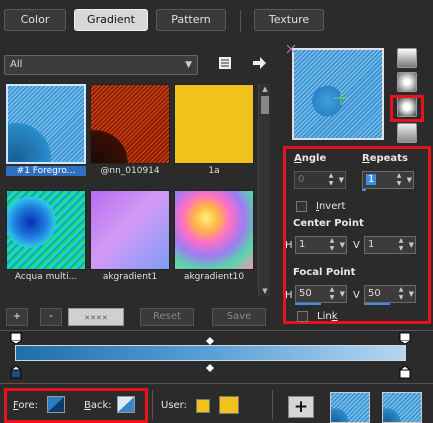  Describe the element at coordinates (229, 405) in the screenshot. I see `user-swatch-large` at that location.